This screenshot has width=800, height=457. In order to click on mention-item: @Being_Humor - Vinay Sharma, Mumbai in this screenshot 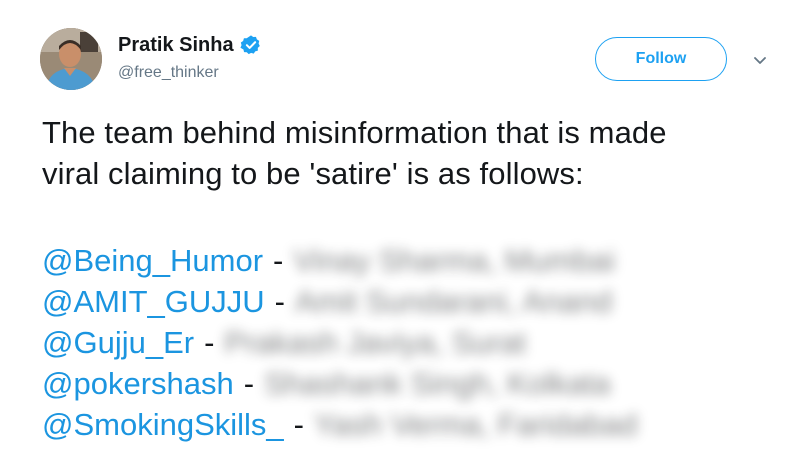, I will do `click(412, 260)`.